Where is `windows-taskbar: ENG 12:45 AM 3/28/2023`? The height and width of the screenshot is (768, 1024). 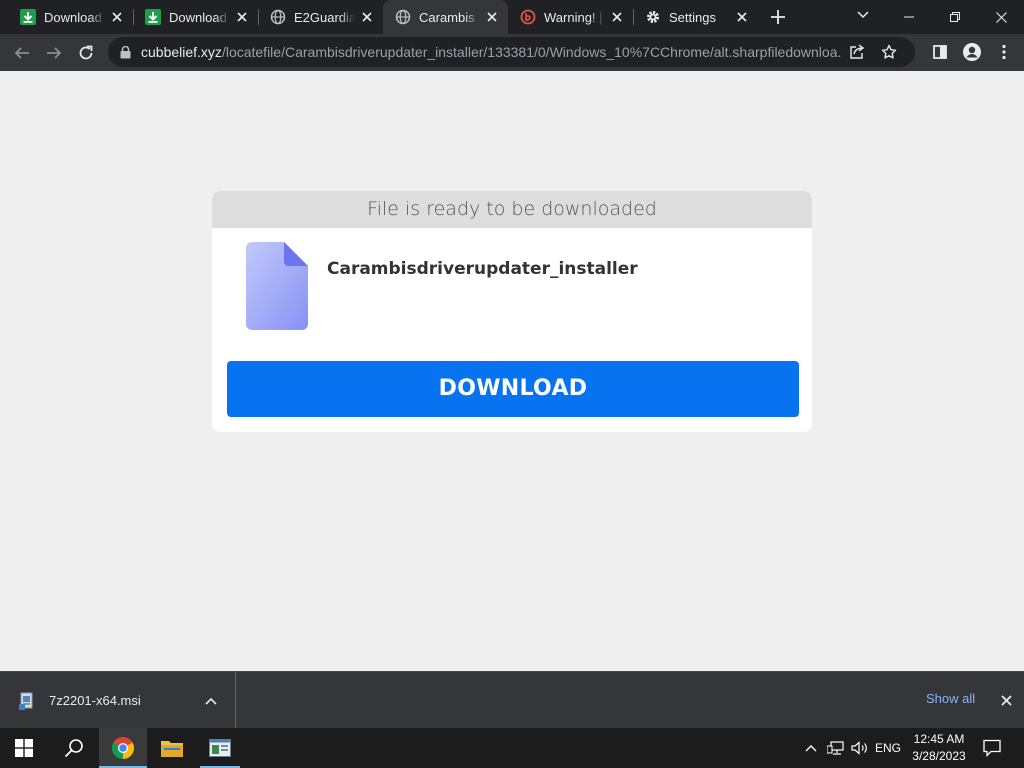
windows-taskbar: ENG 12:45 AM 3/28/2023 is located at coordinates (512, 748).